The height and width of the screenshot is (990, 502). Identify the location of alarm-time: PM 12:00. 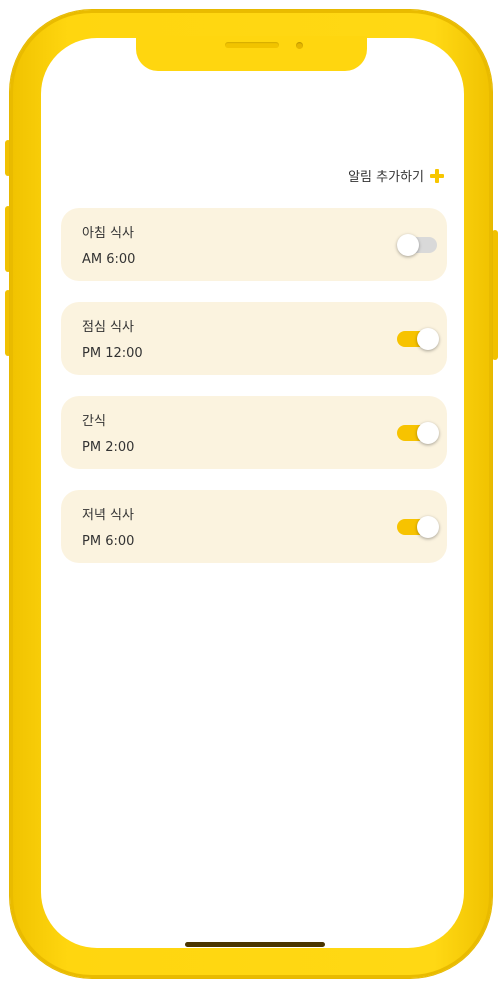
(112, 353).